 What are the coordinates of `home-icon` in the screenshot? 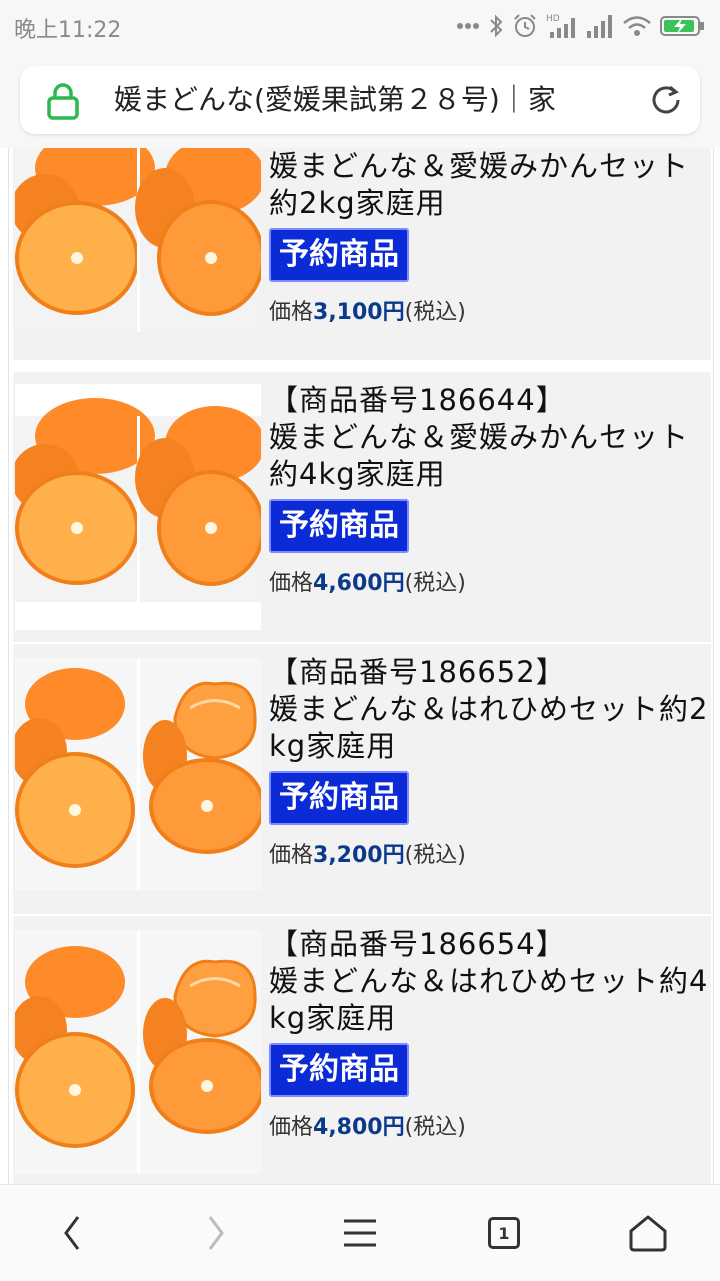 It's located at (648, 1233).